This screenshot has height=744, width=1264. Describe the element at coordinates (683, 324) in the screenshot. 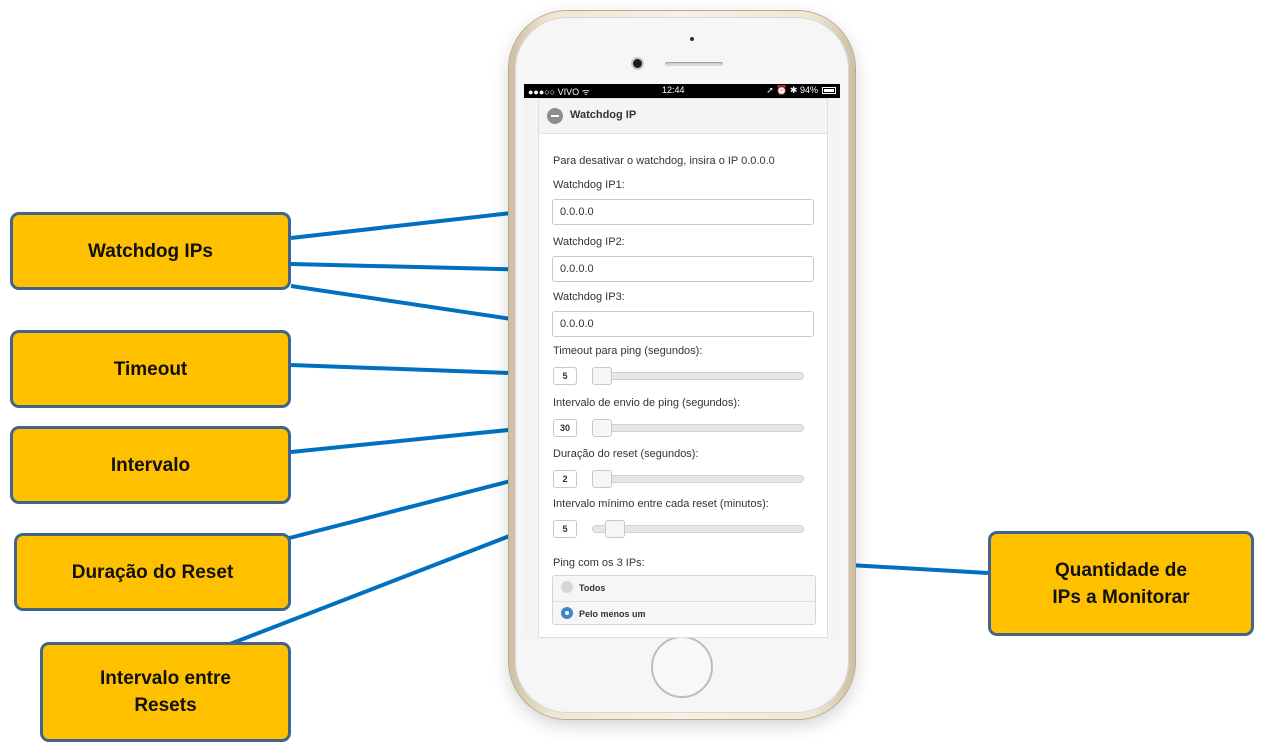

I see `watchdog-ip3-input: 0.0.0.0` at that location.